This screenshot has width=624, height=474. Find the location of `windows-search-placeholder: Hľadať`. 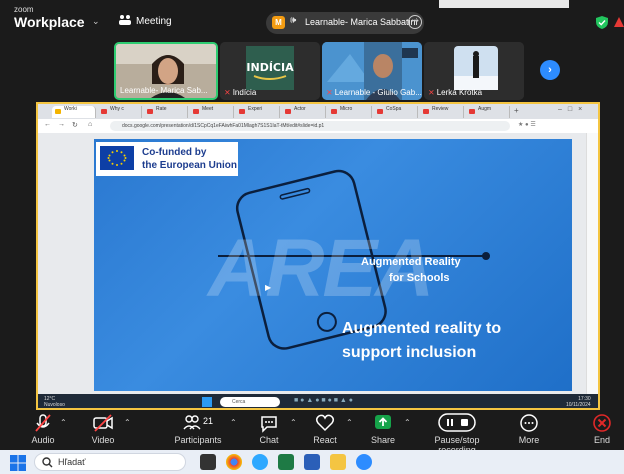

windows-search-placeholder: Hľadať is located at coordinates (72, 462).